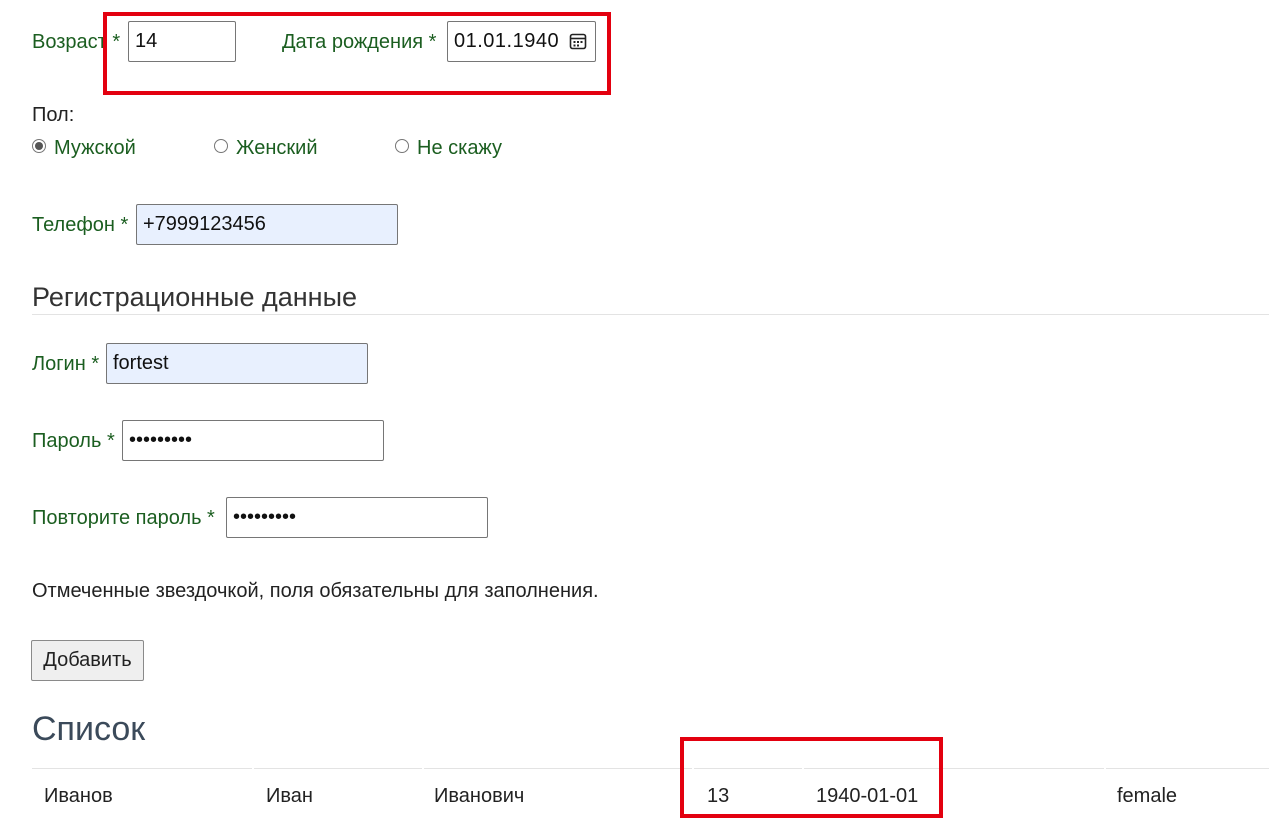  I want to click on gender-radio-male, so click(39, 146).